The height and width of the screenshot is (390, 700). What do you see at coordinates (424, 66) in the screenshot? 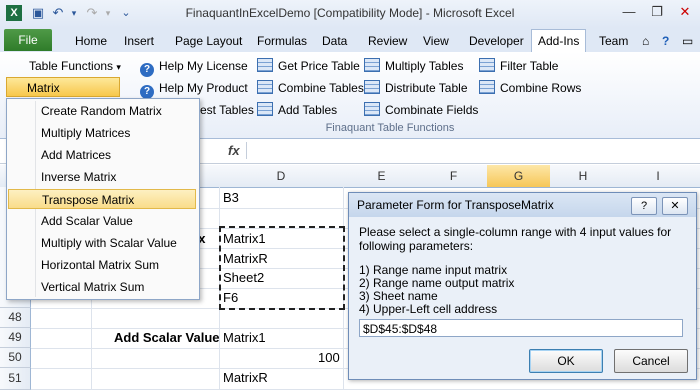
I see `multiply-tables-label: Multiply Tables` at bounding box center [424, 66].